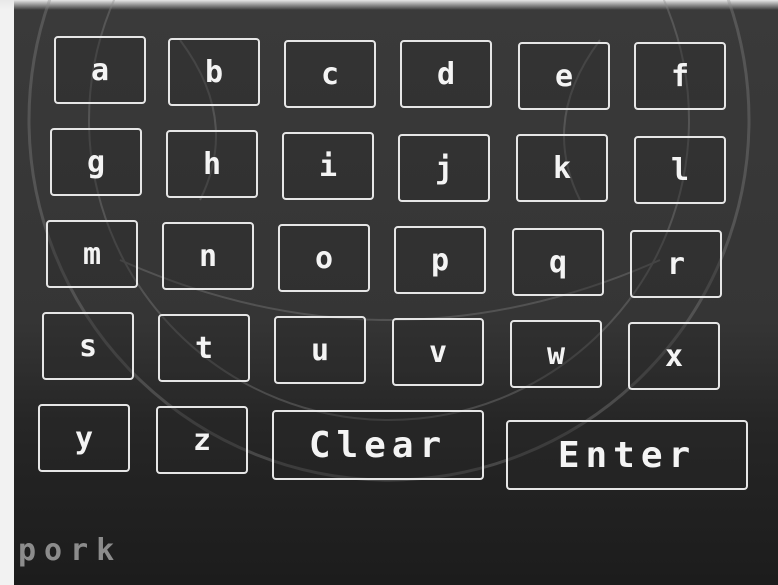  What do you see at coordinates (212, 164) in the screenshot?
I see `key-h: h` at bounding box center [212, 164].